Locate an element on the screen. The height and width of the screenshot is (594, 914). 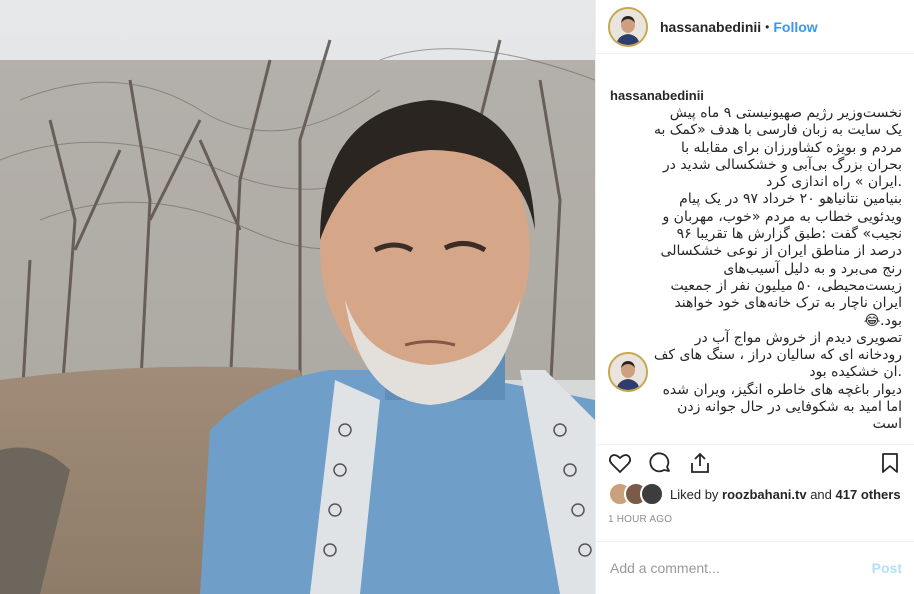
author-avatar is located at coordinates (628, 26).